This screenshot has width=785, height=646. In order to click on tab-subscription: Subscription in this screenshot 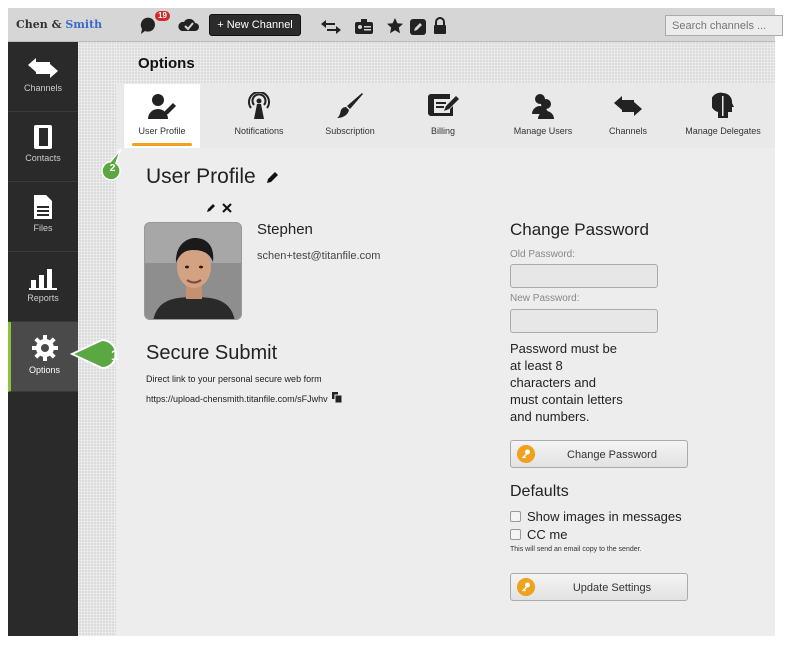, I will do `click(350, 116)`.